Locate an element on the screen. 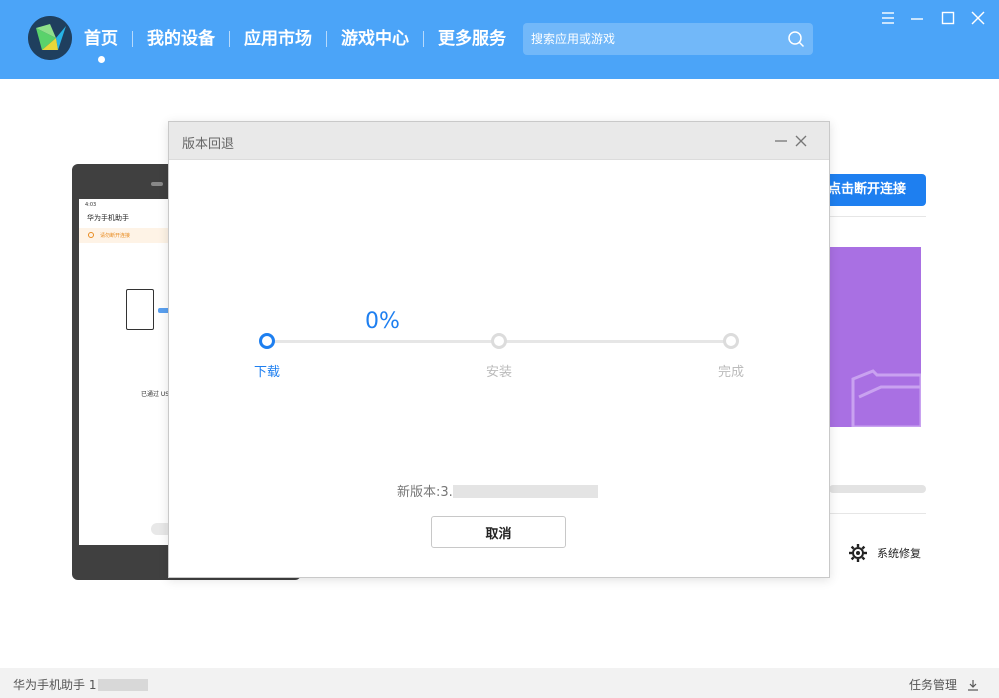 The width and height of the screenshot is (999, 698). step-complete-dot is located at coordinates (731, 341).